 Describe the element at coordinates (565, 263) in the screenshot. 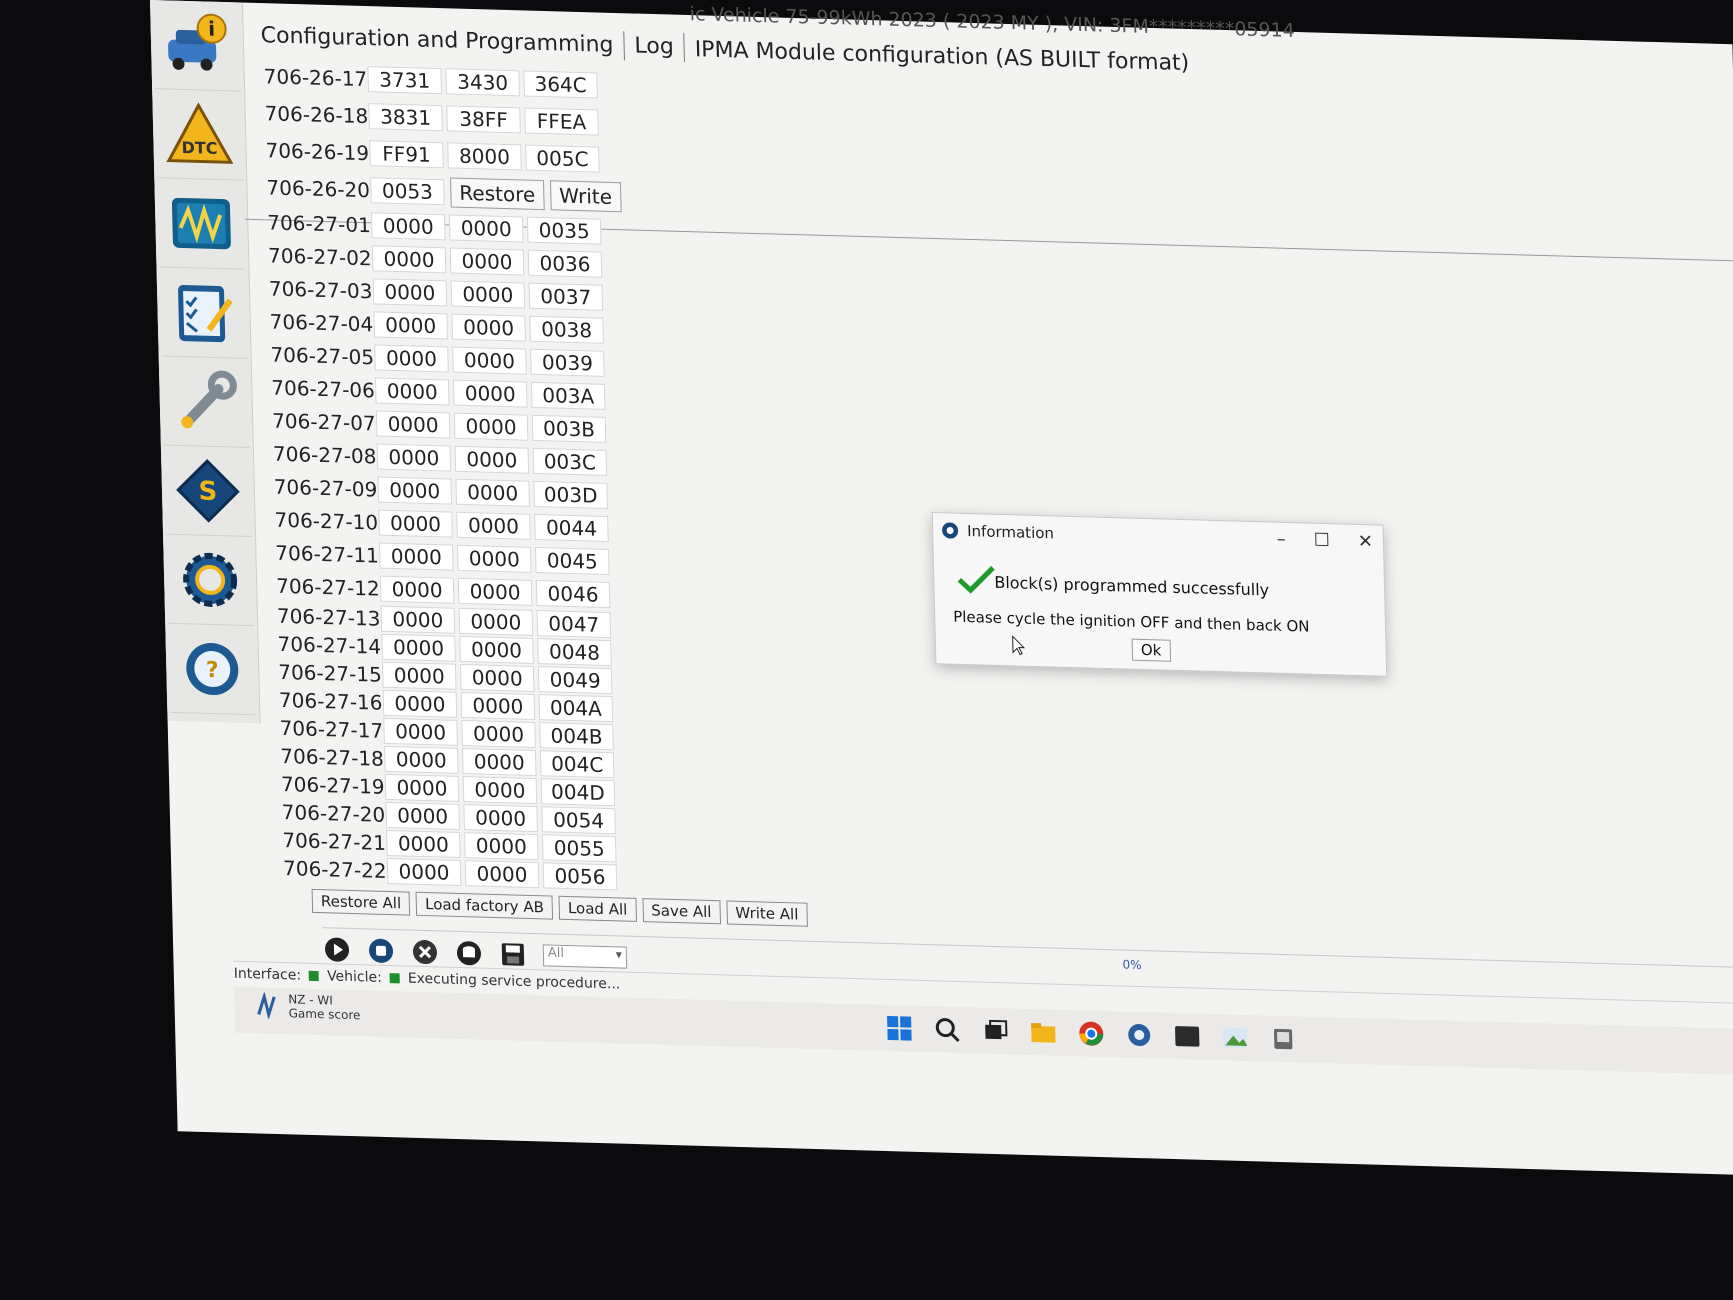

I see `hex-value-cell: 0036` at that location.